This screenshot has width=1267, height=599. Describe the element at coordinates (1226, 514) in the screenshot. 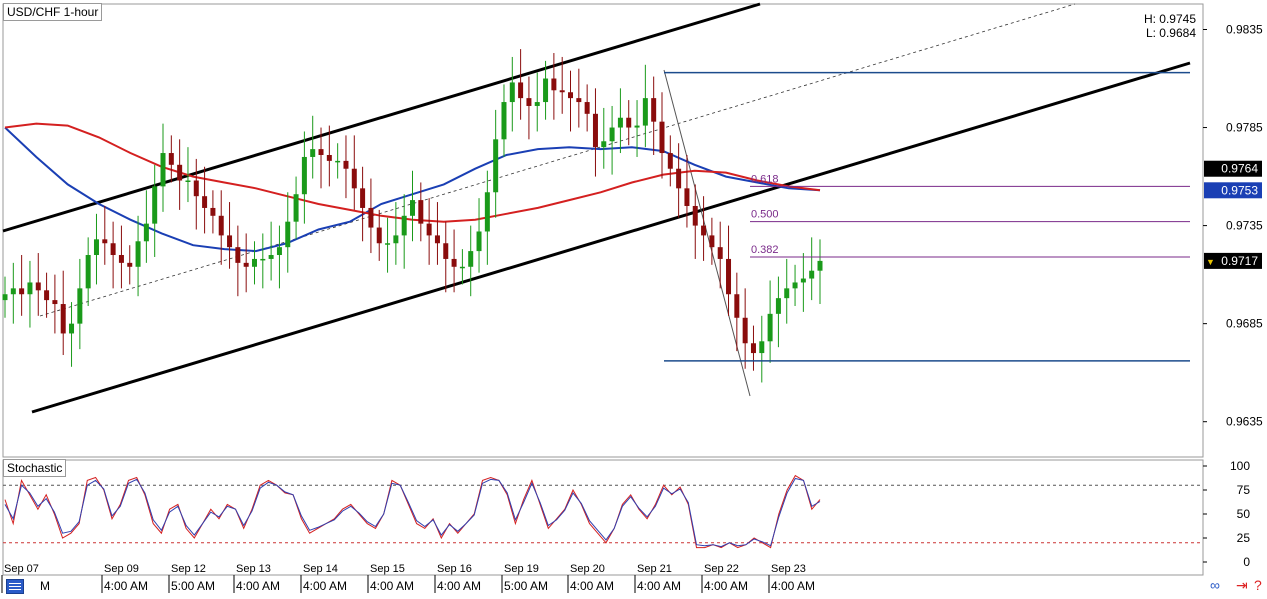

I see `stochastic-axis: 100 75 50 25 0` at that location.